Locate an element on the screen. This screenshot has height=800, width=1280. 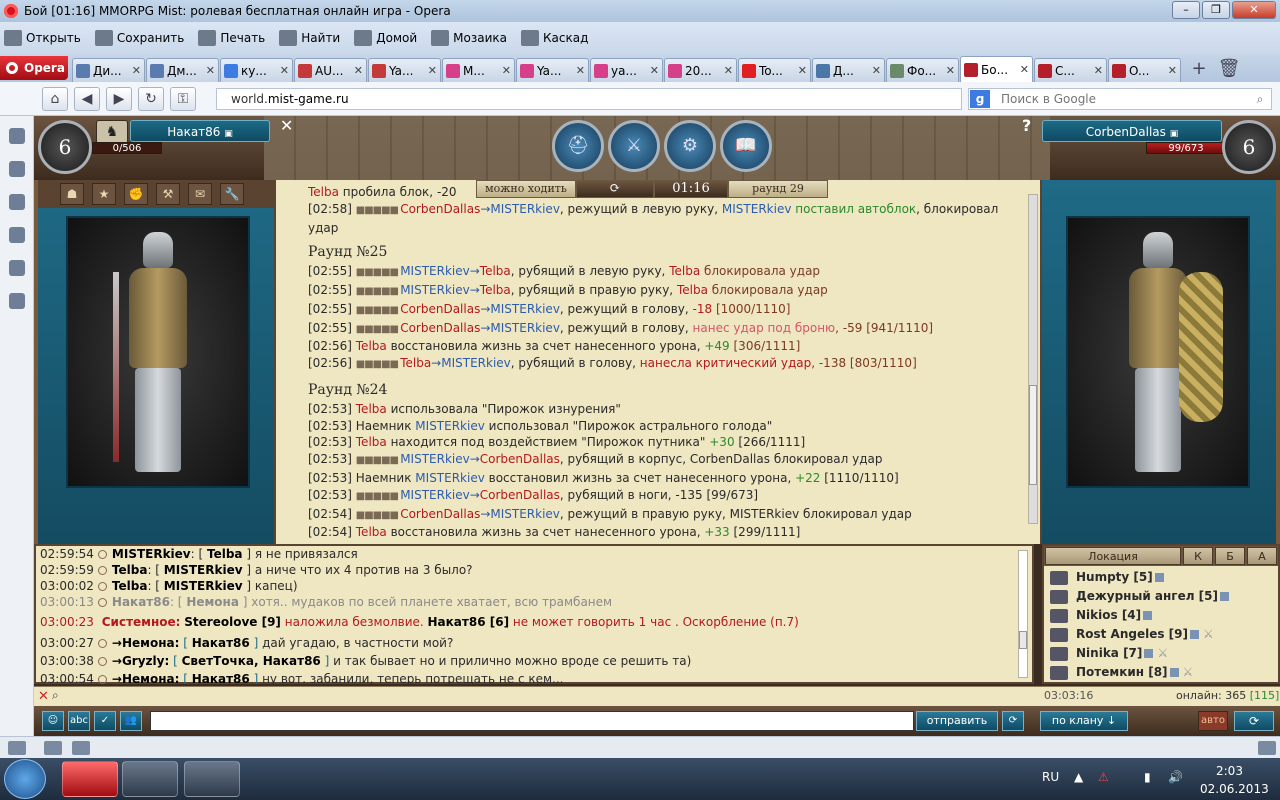
volume-icon: 🔊 is located at coordinates (1175, 777).